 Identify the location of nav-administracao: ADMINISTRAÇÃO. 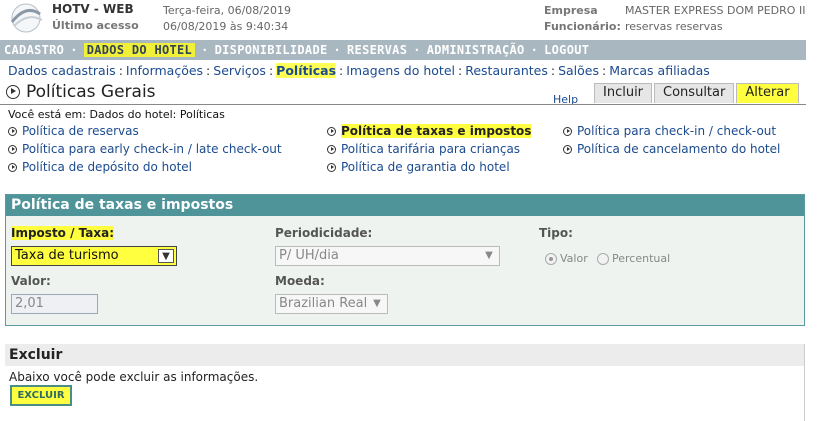
(476, 50).